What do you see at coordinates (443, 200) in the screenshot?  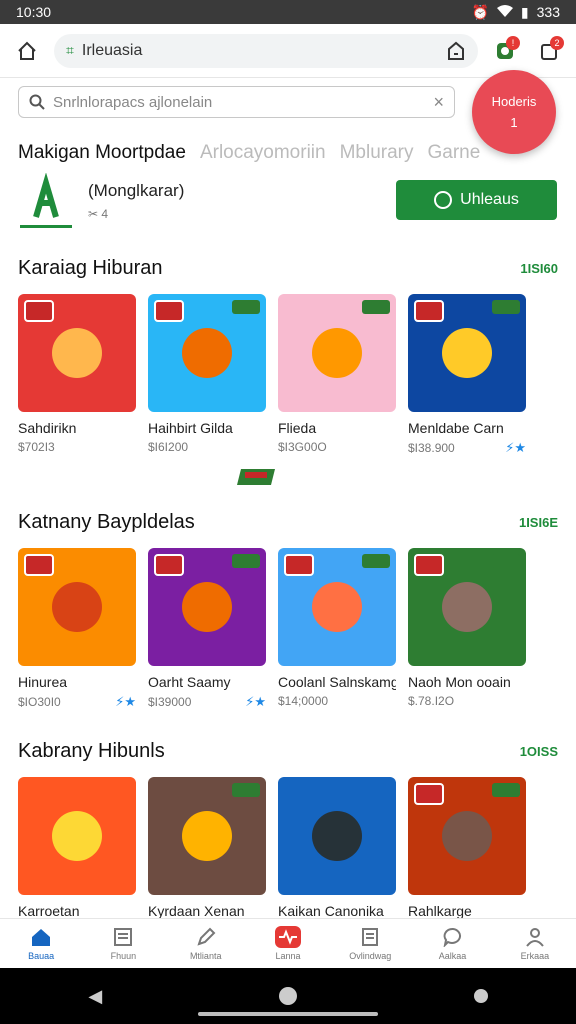 I see `install-icon` at bounding box center [443, 200].